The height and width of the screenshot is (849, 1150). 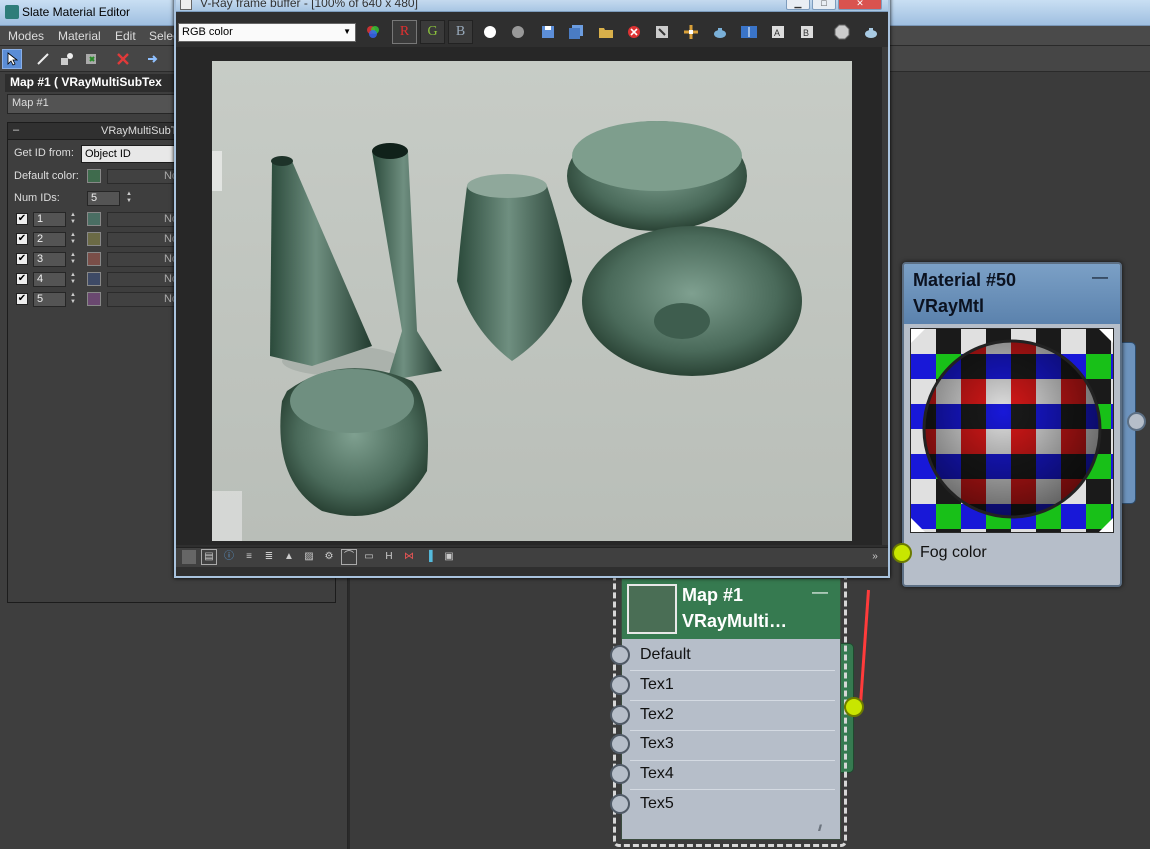 What do you see at coordinates (732, 700) in the screenshot?
I see `slot-divider` at bounding box center [732, 700].